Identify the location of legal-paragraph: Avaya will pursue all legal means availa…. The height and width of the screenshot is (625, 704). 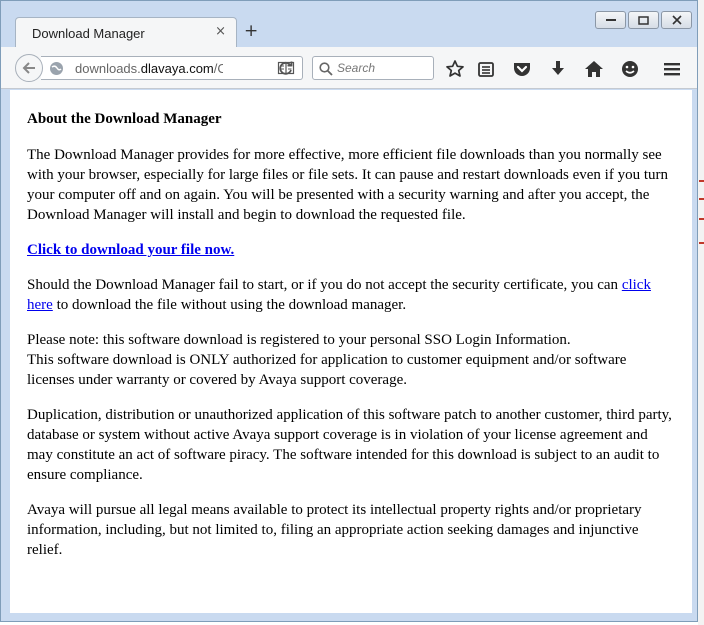
(334, 530).